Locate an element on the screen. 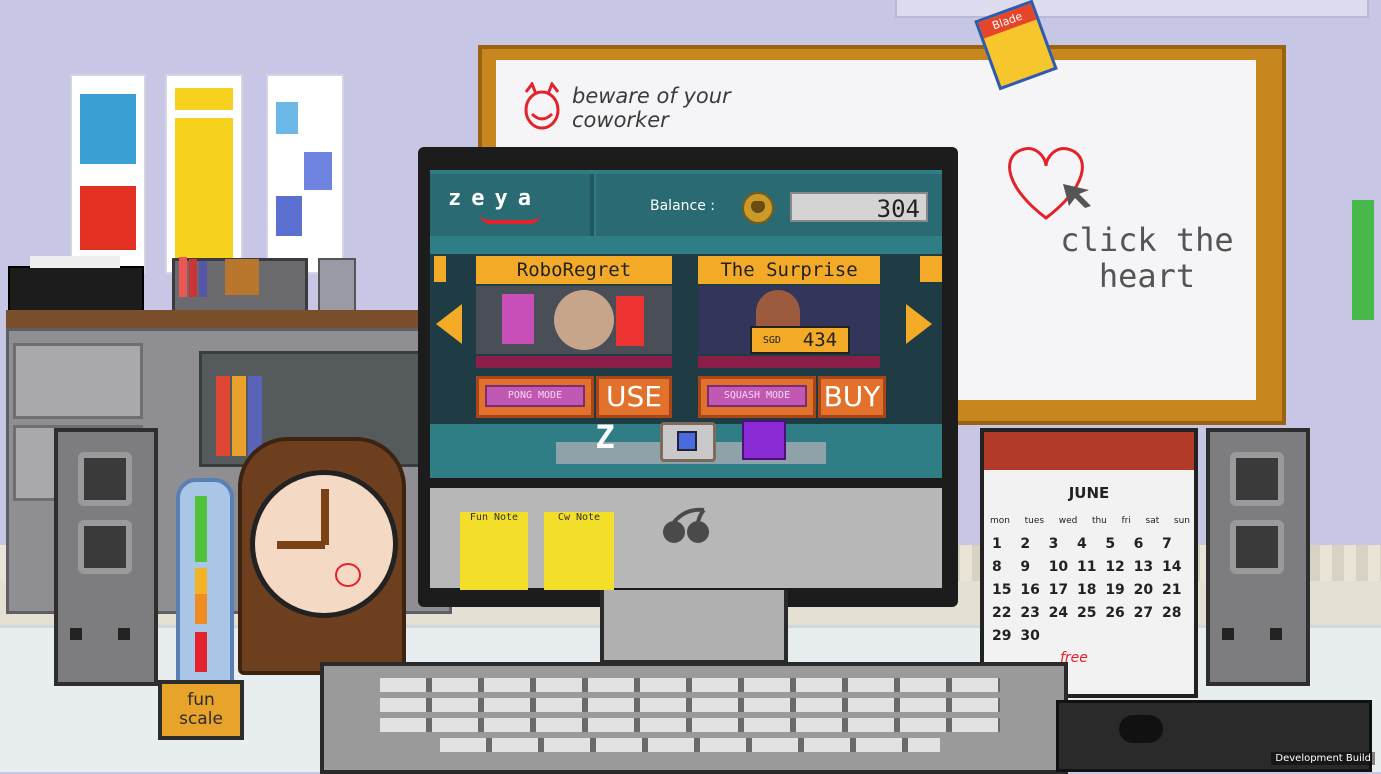 The image size is (1381, 774). calendar-day: 29 is located at coordinates (1002, 636).